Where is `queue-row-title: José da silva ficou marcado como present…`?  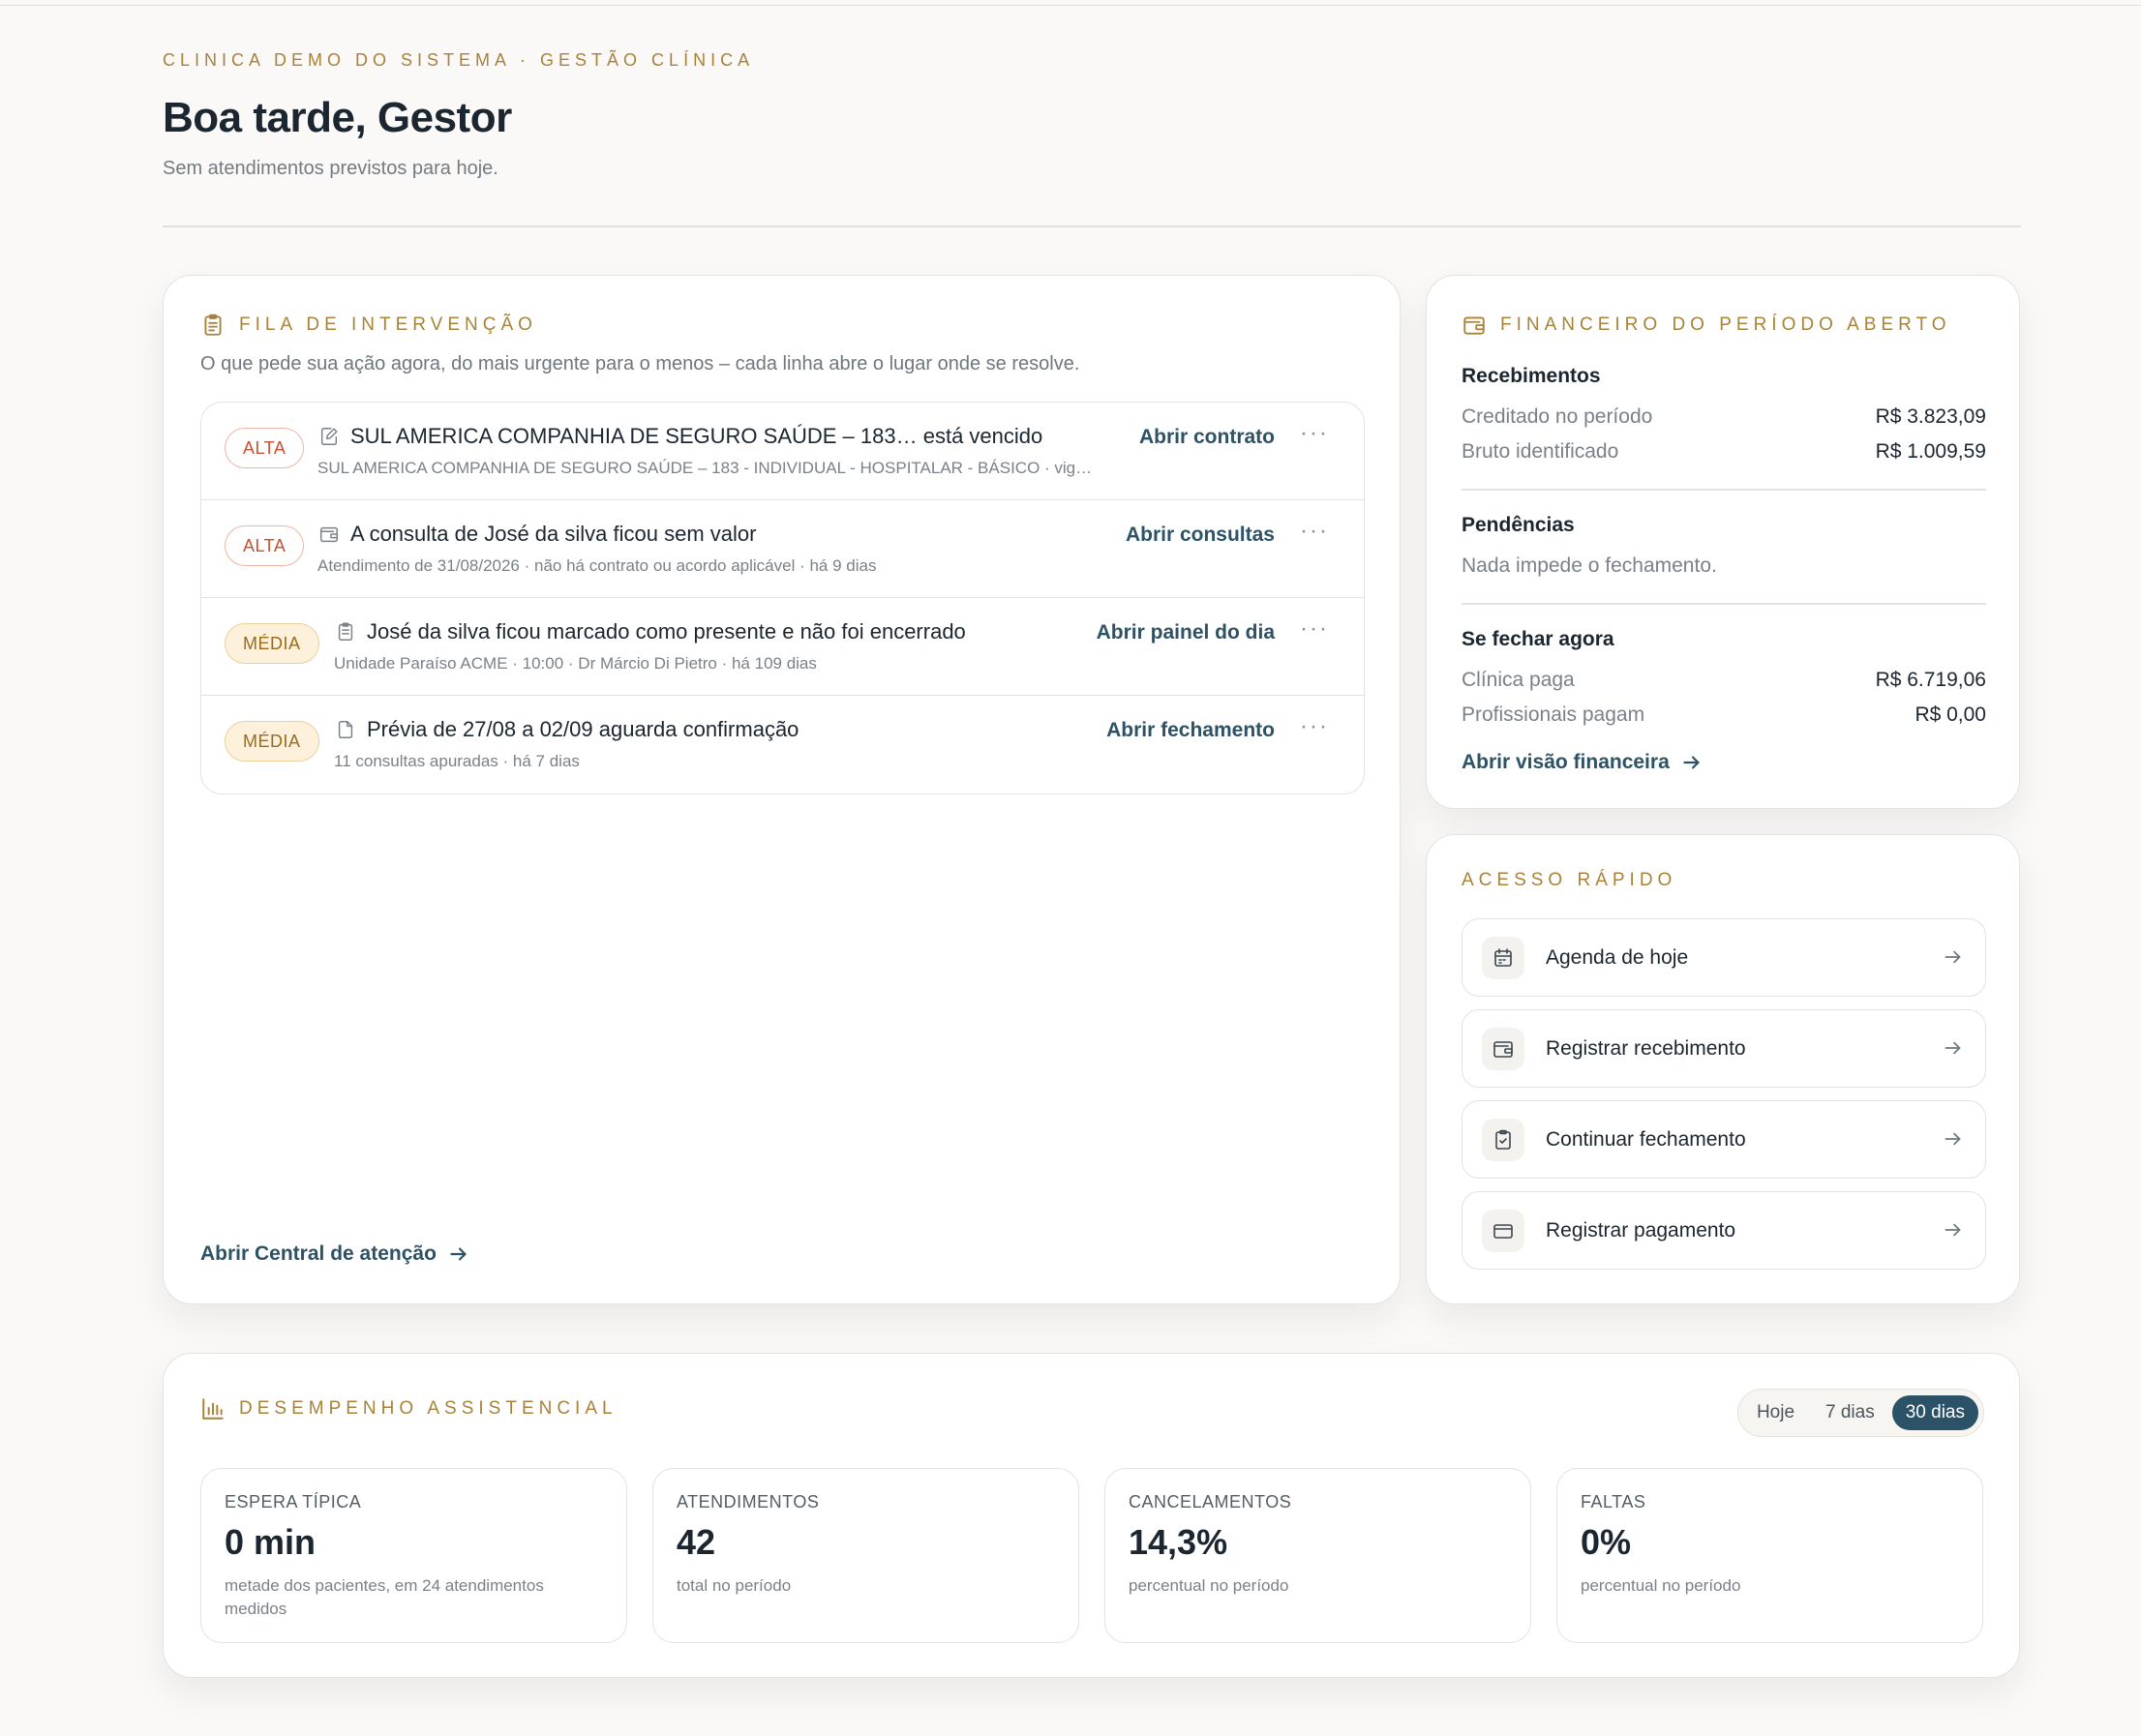
queue-row-title: José da silva ficou marcado como present… is located at coordinates (666, 631).